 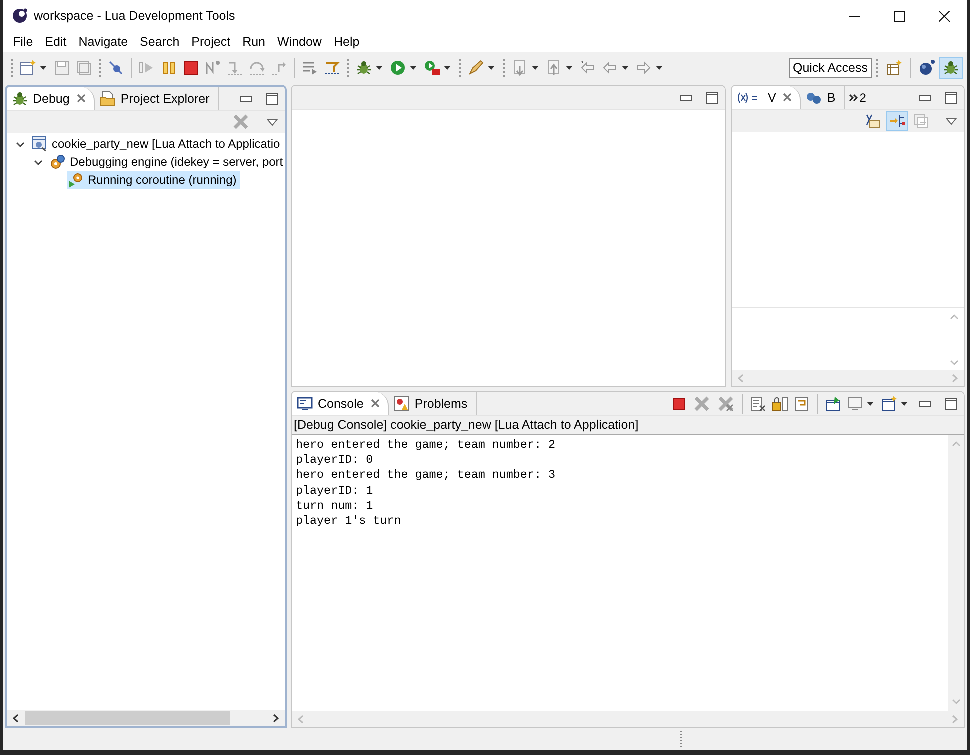 What do you see at coordinates (254, 42) in the screenshot?
I see `menu-item: Run` at bounding box center [254, 42].